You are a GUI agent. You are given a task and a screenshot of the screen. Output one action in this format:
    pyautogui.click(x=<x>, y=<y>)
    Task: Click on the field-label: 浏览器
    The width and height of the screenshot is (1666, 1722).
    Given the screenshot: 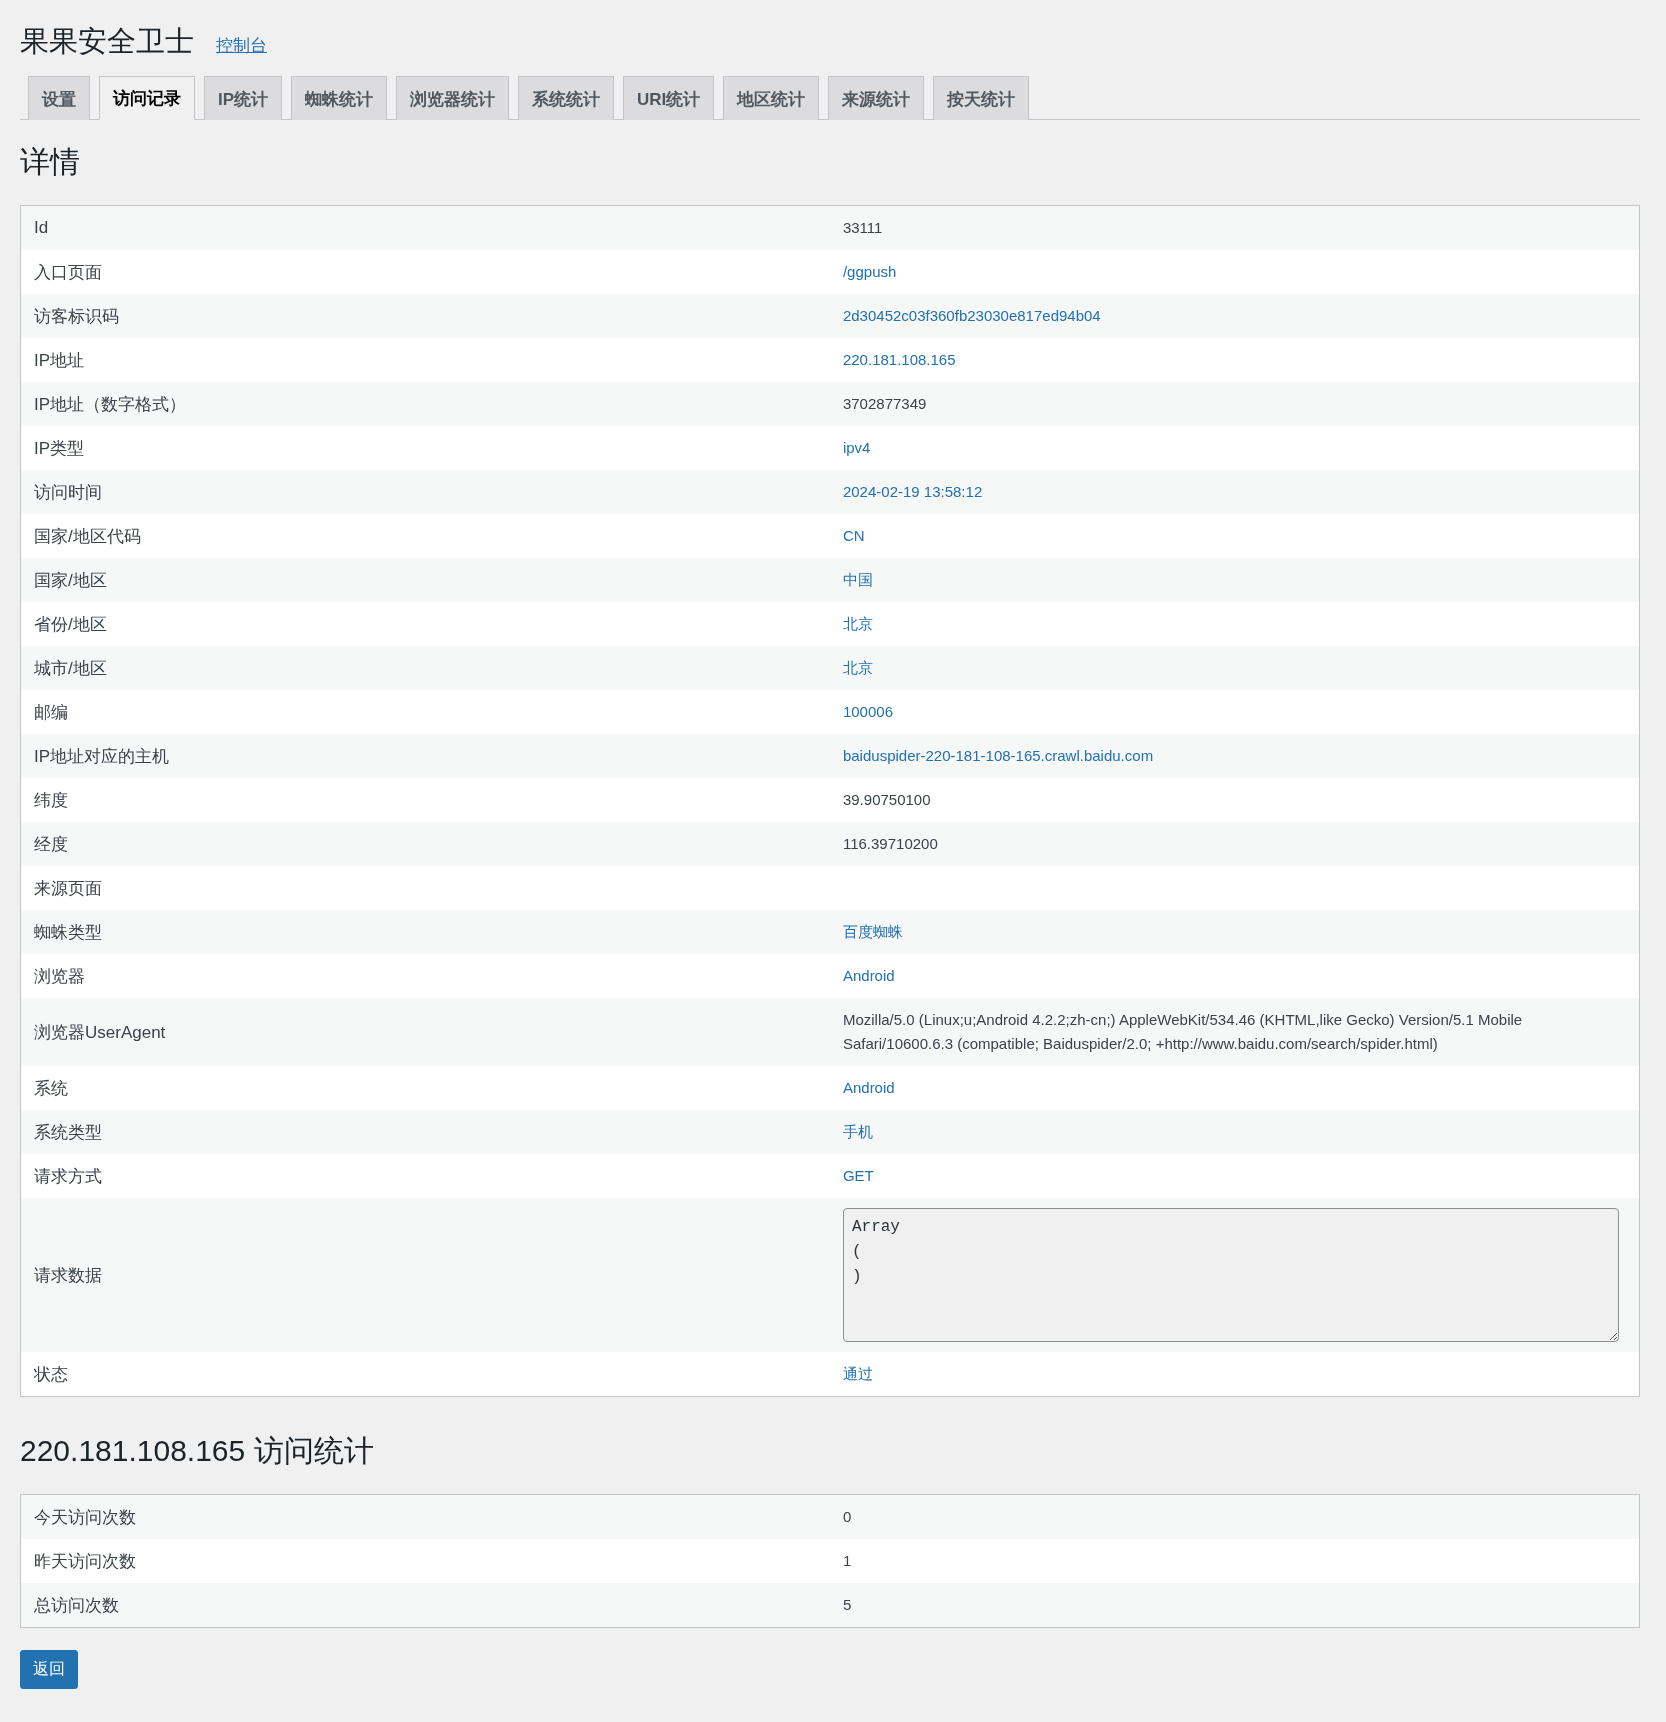 What is the action you would take?
    pyautogui.click(x=59, y=976)
    